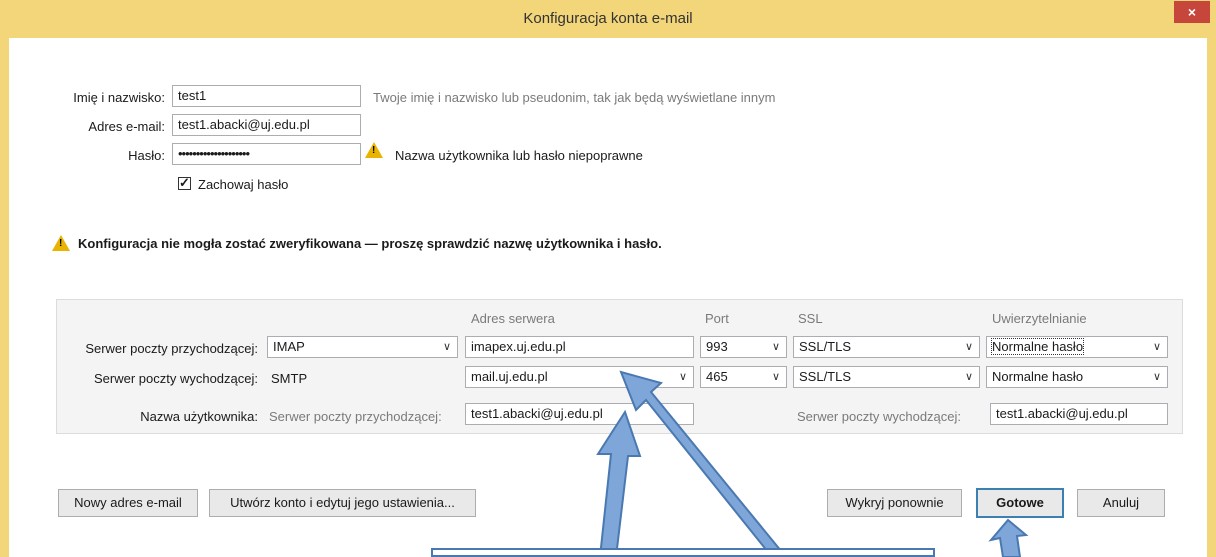 This screenshot has height=557, width=1216. I want to click on arrow-to-username, so click(619, 483).